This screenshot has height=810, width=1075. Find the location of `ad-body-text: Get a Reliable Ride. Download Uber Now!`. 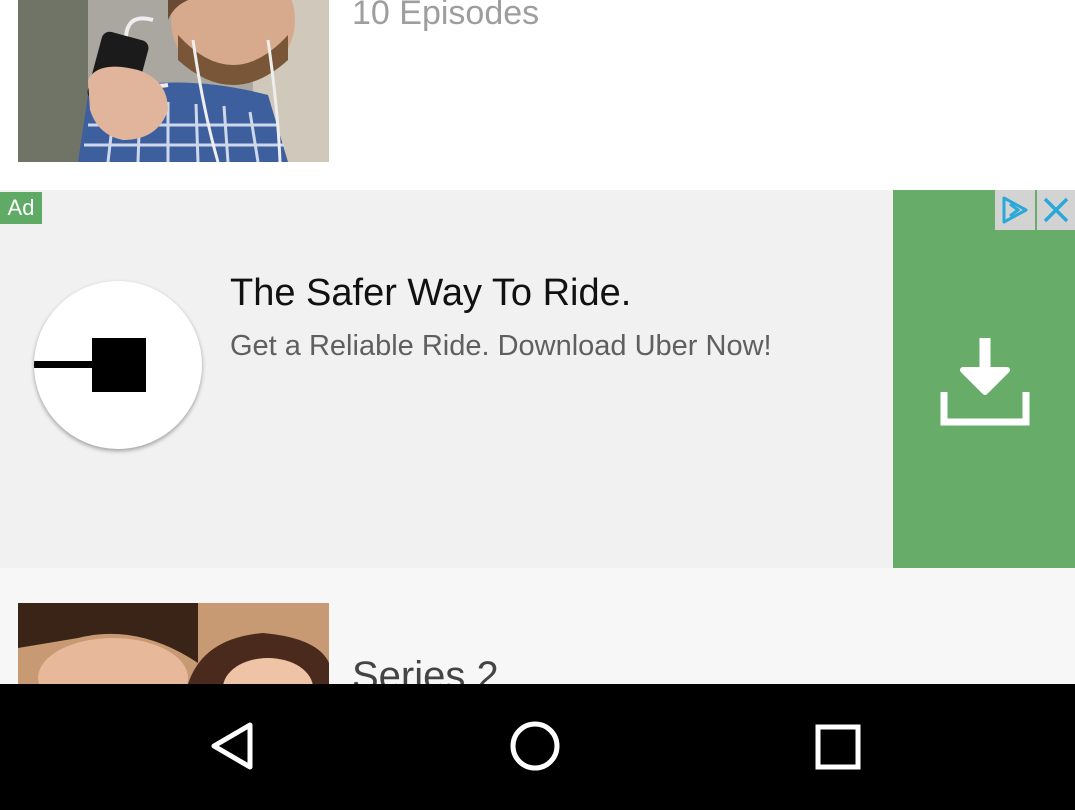

ad-body-text: Get a Reliable Ride. Download Uber Now! is located at coordinates (501, 346).